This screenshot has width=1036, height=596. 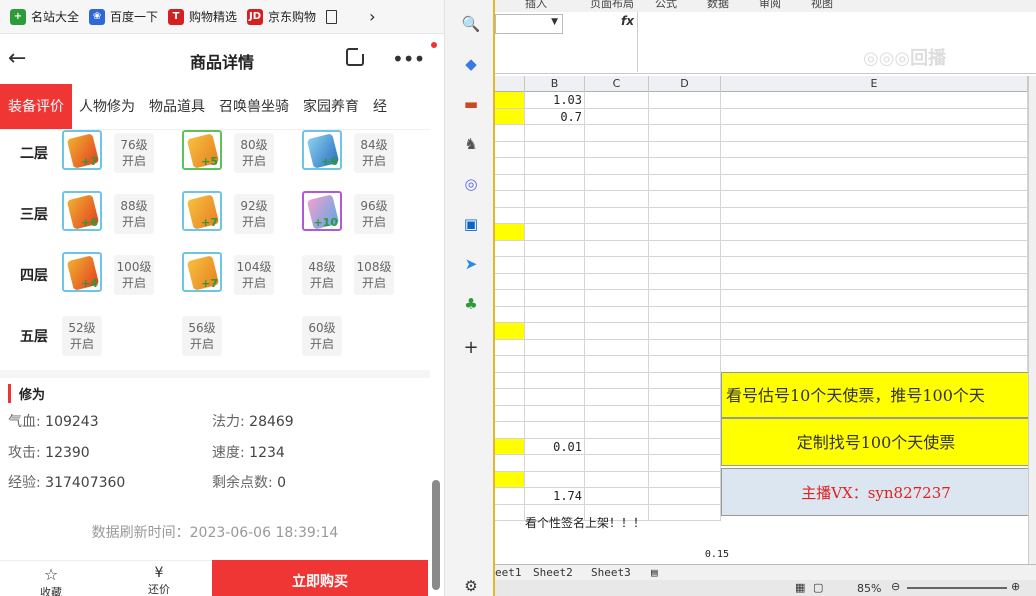 I want to click on page-icon, so click(x=332, y=16).